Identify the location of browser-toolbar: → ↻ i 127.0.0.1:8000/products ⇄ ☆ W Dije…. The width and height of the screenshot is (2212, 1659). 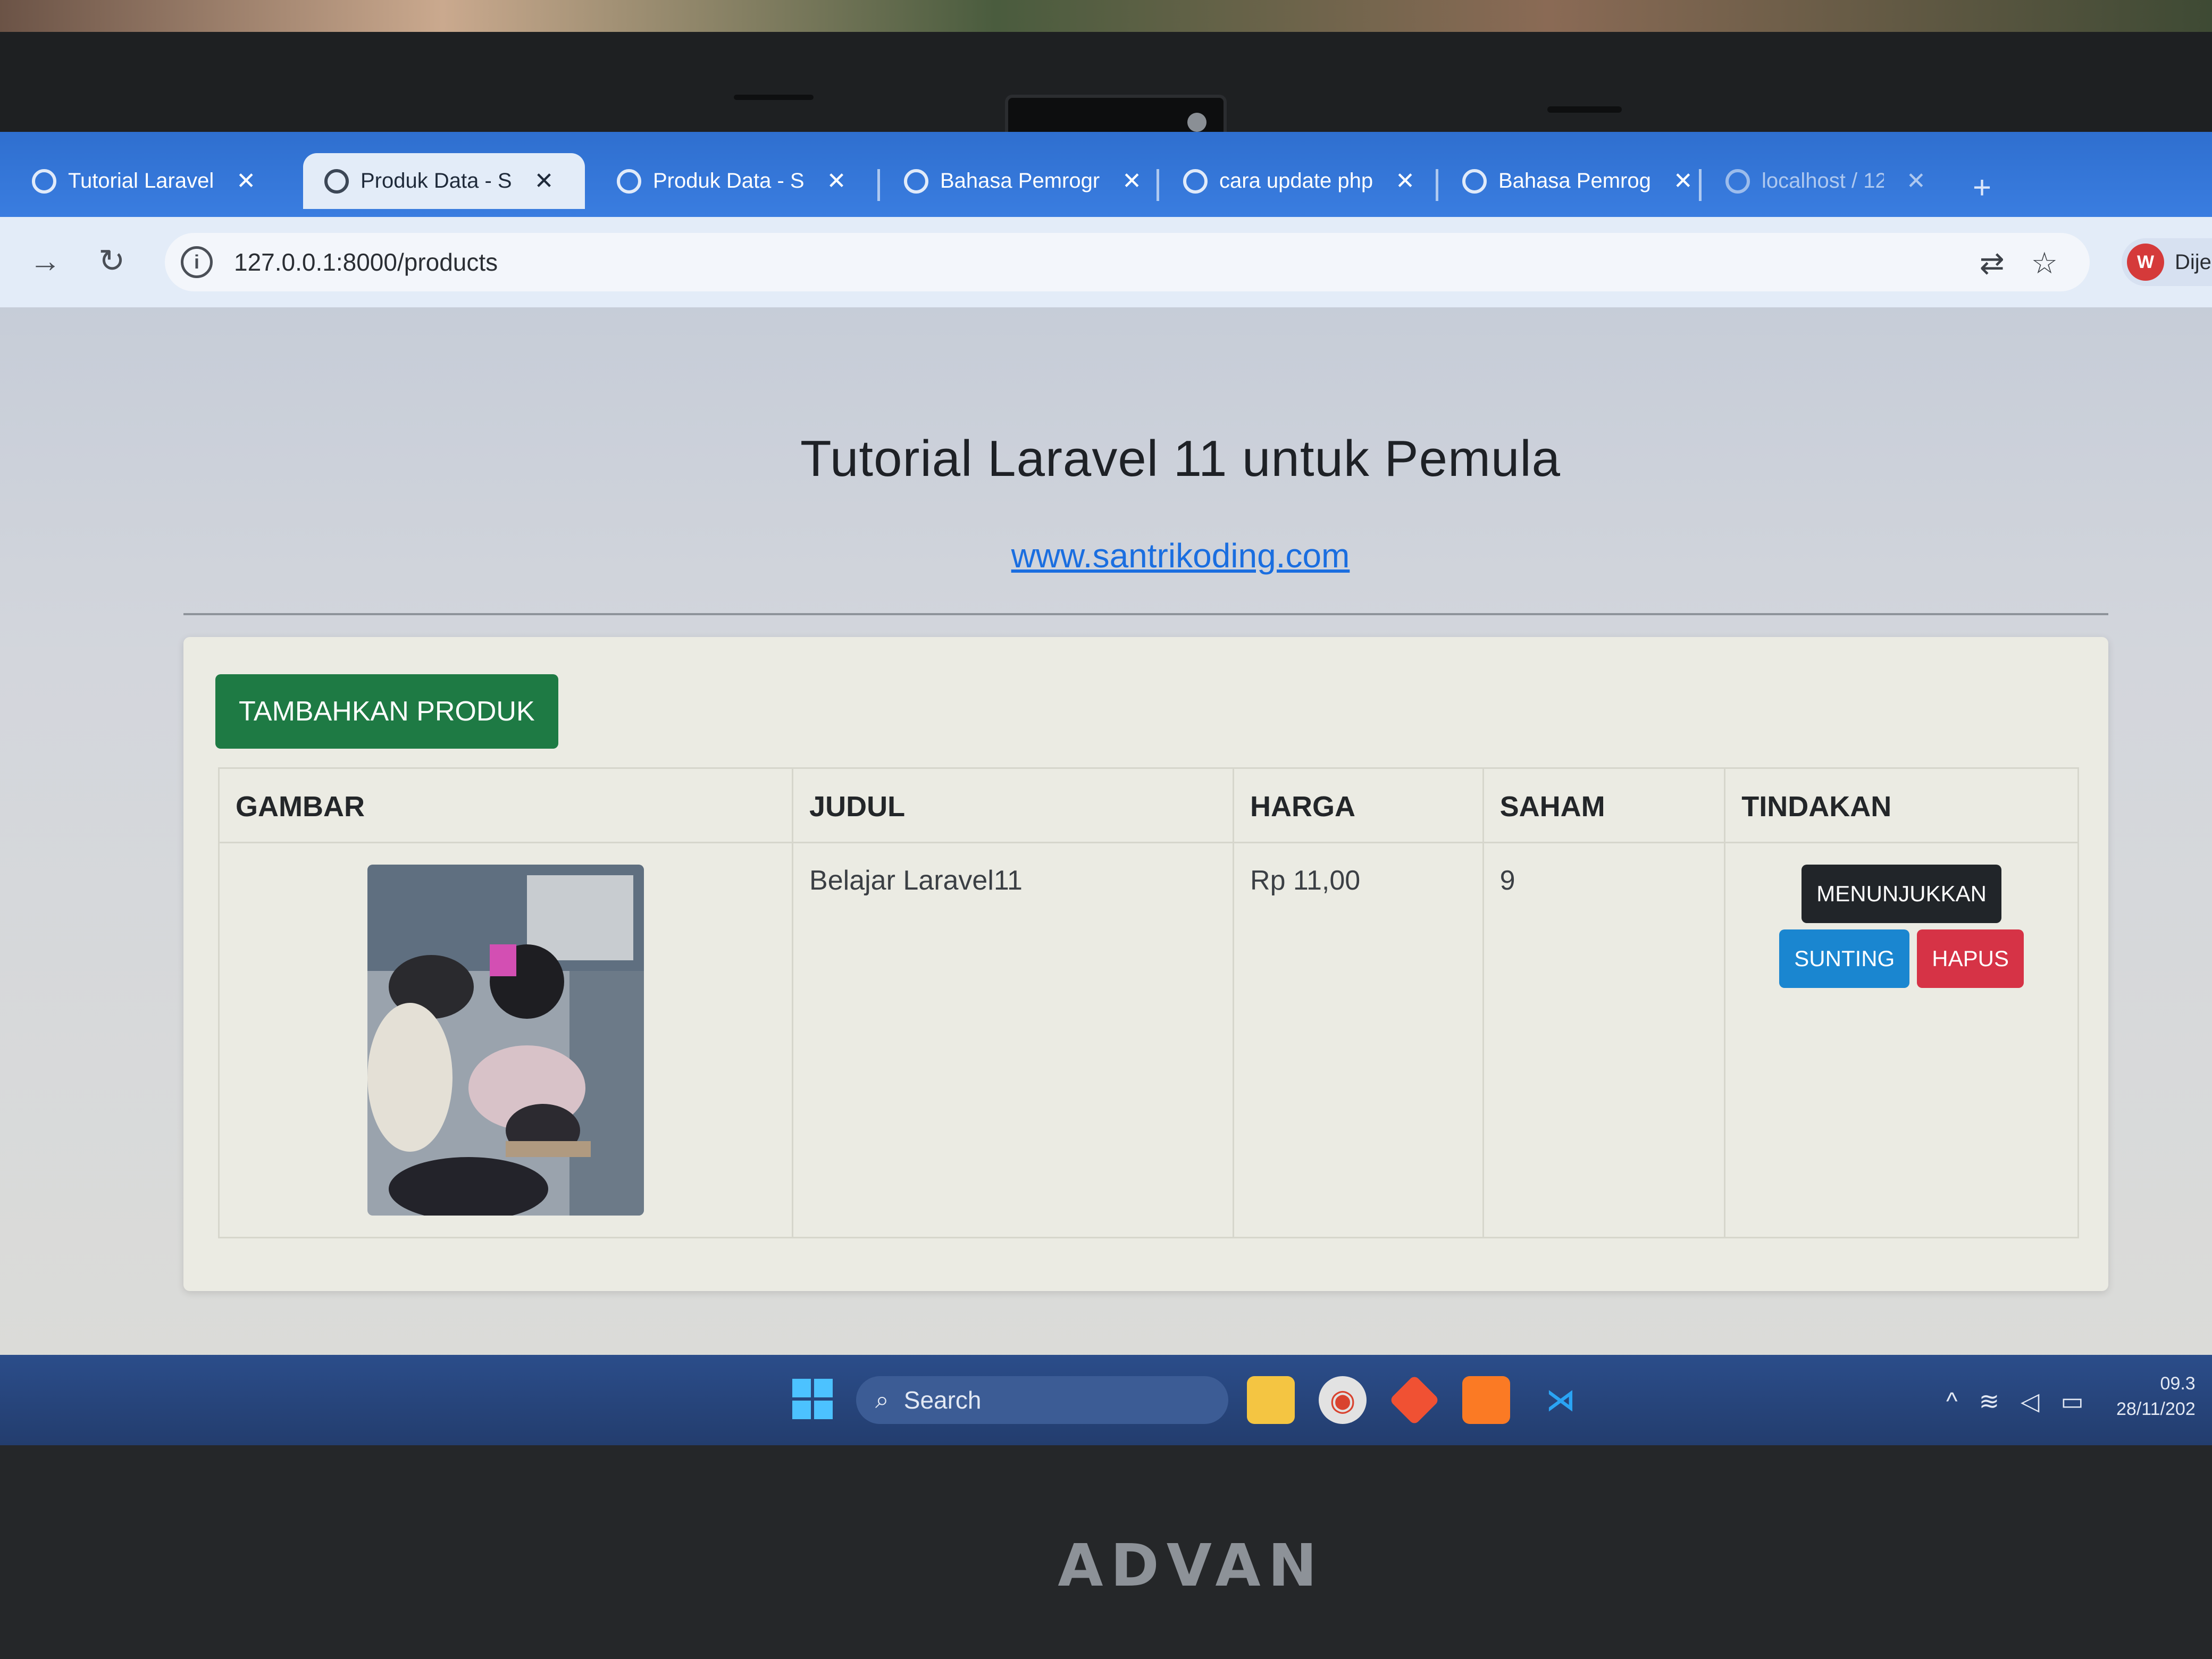
(1106, 262).